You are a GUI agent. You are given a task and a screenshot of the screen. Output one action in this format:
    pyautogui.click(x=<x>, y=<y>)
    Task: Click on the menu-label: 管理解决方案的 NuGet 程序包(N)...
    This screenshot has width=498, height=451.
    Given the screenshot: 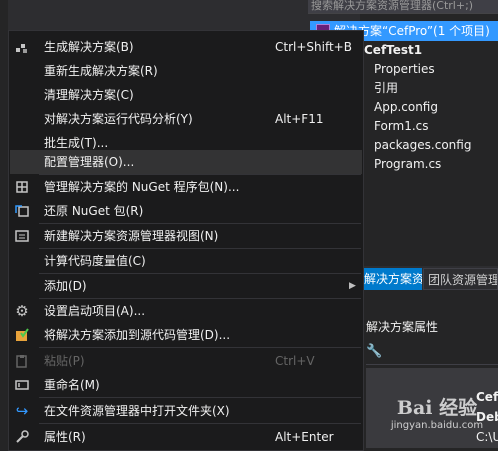 What is the action you would take?
    pyautogui.click(x=142, y=187)
    